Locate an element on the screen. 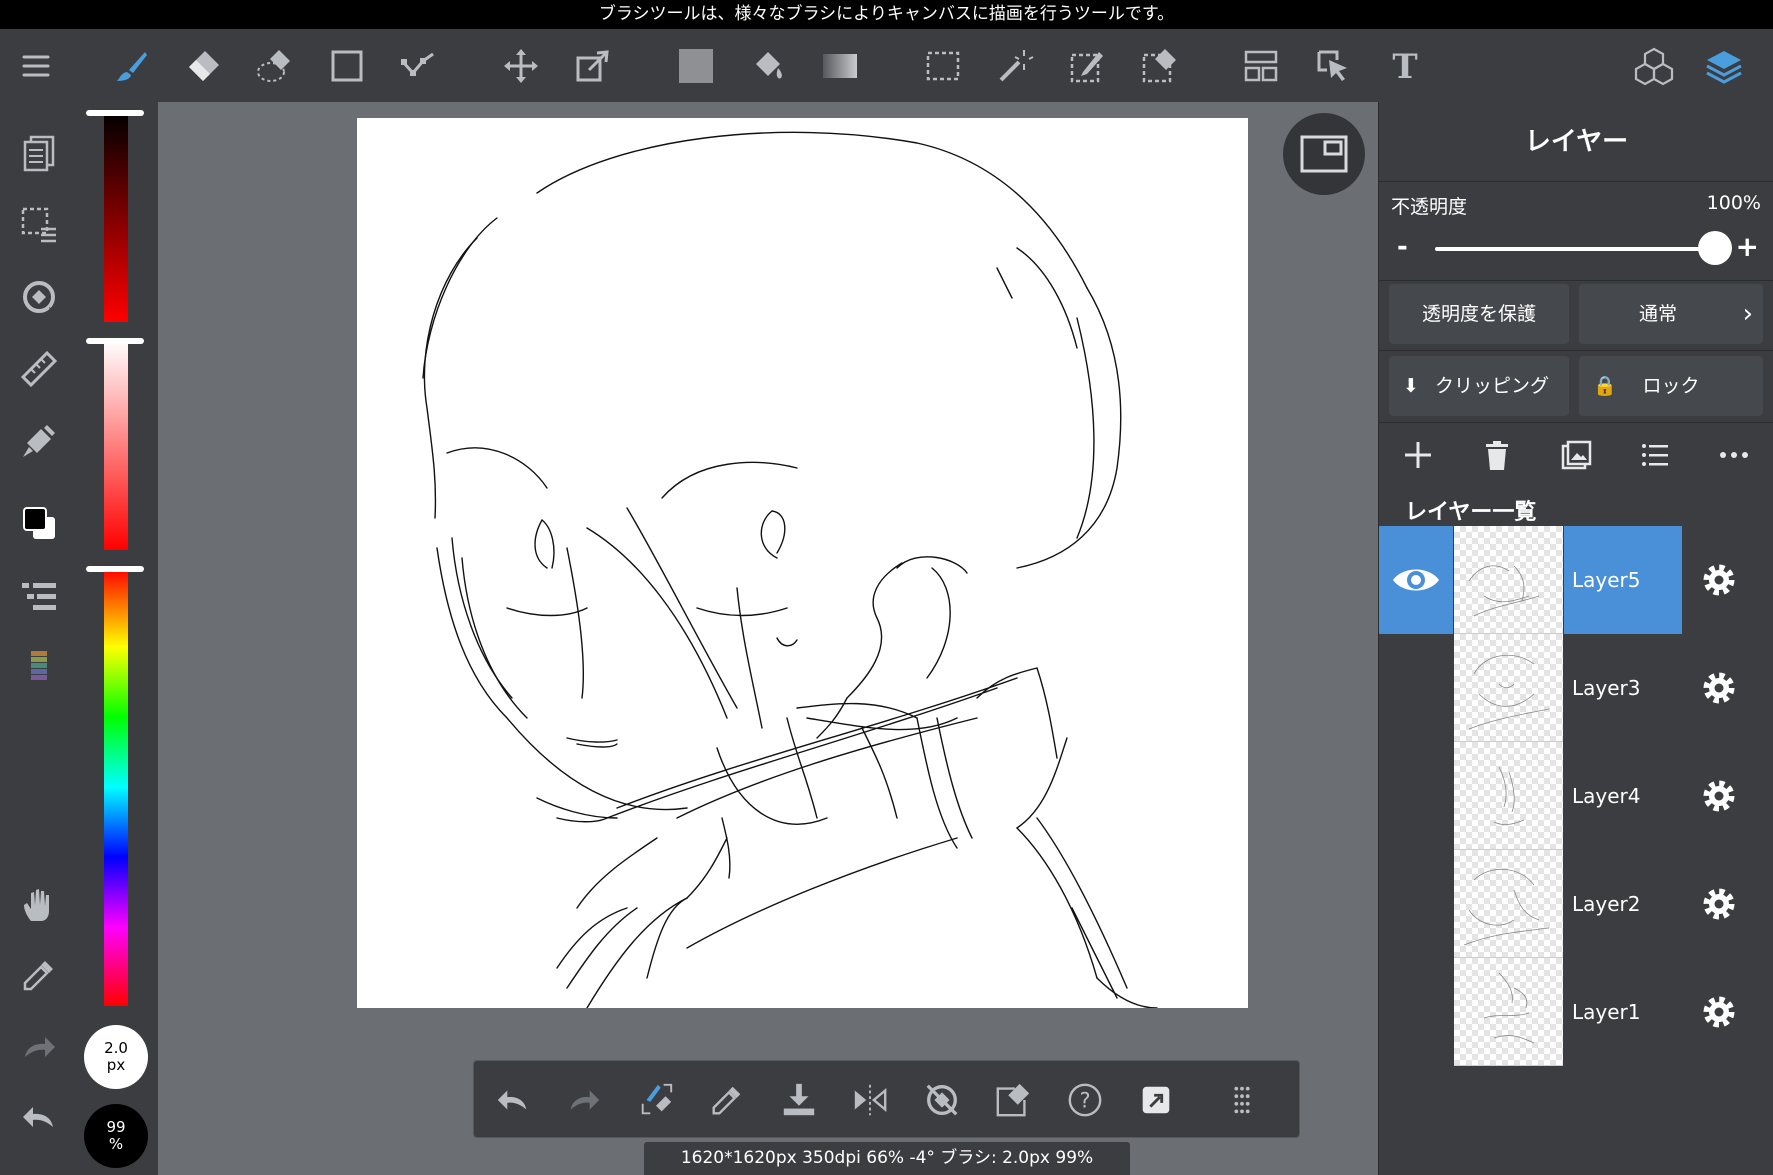  edit-shape-icon is located at coordinates (1013, 1100).